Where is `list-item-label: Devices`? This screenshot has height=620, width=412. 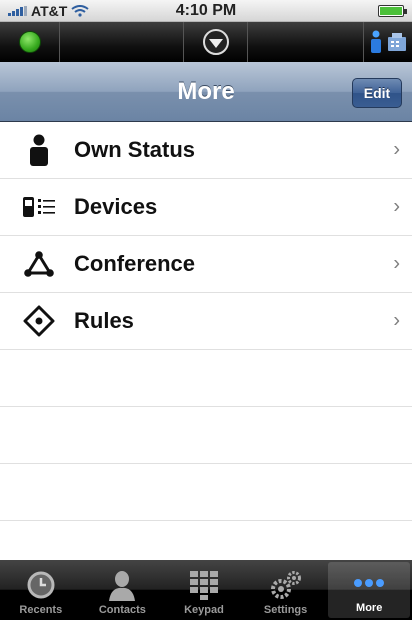
list-item-label: Devices is located at coordinates (116, 206).